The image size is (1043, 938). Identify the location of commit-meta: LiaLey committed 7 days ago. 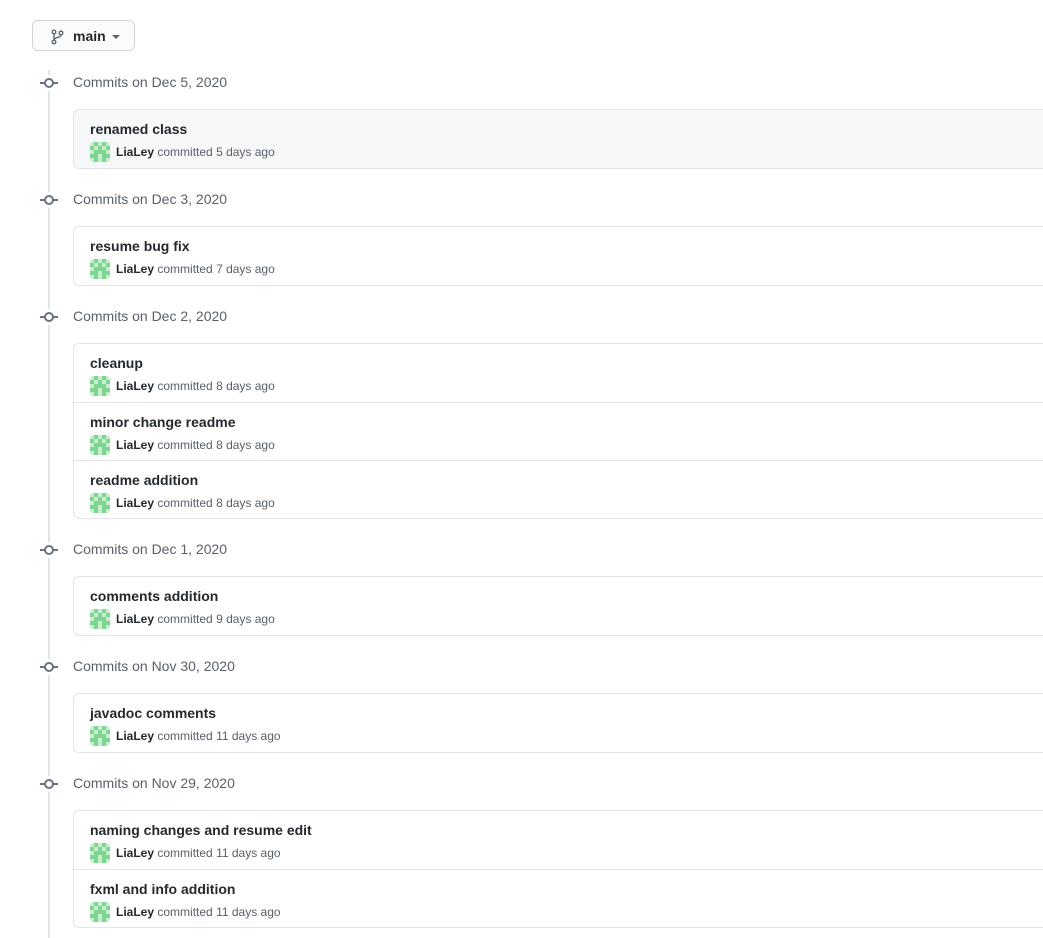
(195, 269).